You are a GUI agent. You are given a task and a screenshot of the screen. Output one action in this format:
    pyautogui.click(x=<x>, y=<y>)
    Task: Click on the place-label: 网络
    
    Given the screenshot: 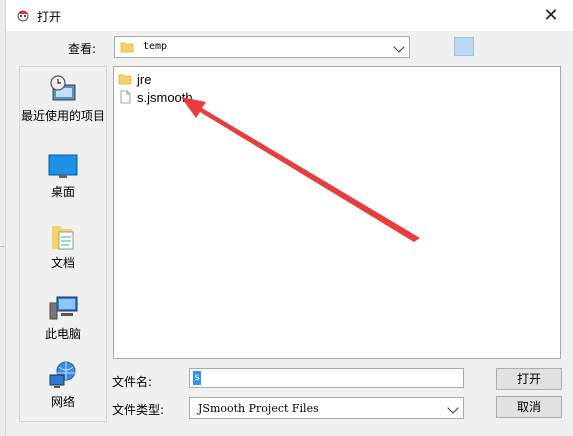 What is the action you would take?
    pyautogui.click(x=62, y=402)
    